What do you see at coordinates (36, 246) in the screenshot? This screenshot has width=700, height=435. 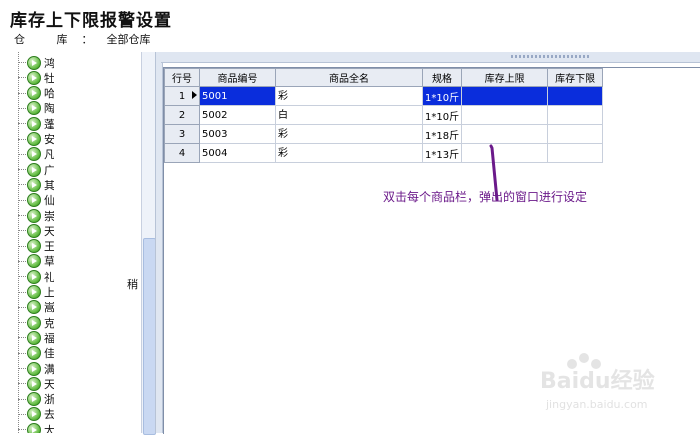 I see `tree-item: 王` at bounding box center [36, 246].